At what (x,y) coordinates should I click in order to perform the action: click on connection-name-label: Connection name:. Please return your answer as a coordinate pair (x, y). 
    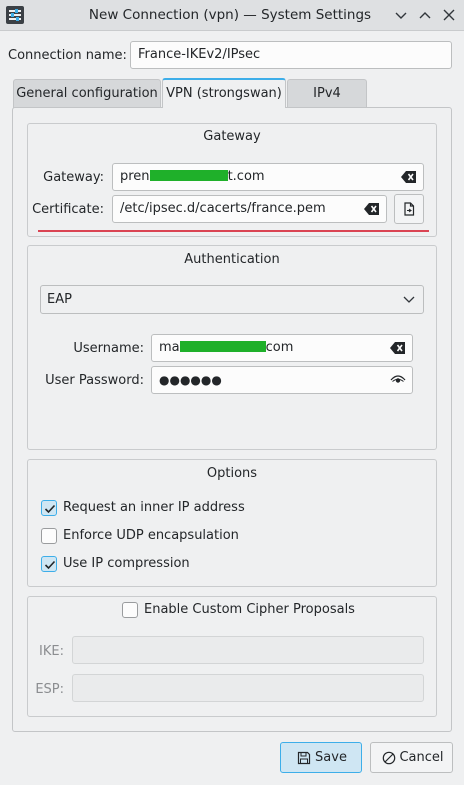
    Looking at the image, I should click on (67, 55).